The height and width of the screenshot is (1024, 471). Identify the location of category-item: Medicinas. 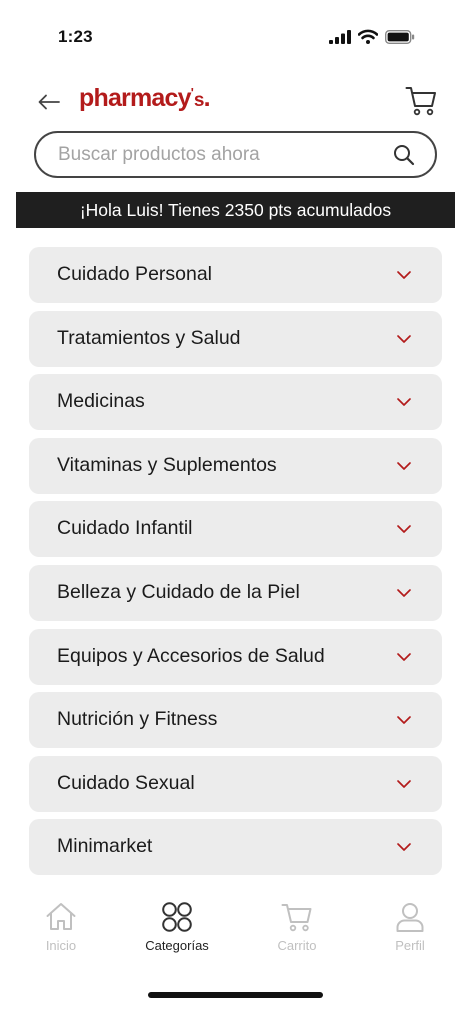
(235, 402).